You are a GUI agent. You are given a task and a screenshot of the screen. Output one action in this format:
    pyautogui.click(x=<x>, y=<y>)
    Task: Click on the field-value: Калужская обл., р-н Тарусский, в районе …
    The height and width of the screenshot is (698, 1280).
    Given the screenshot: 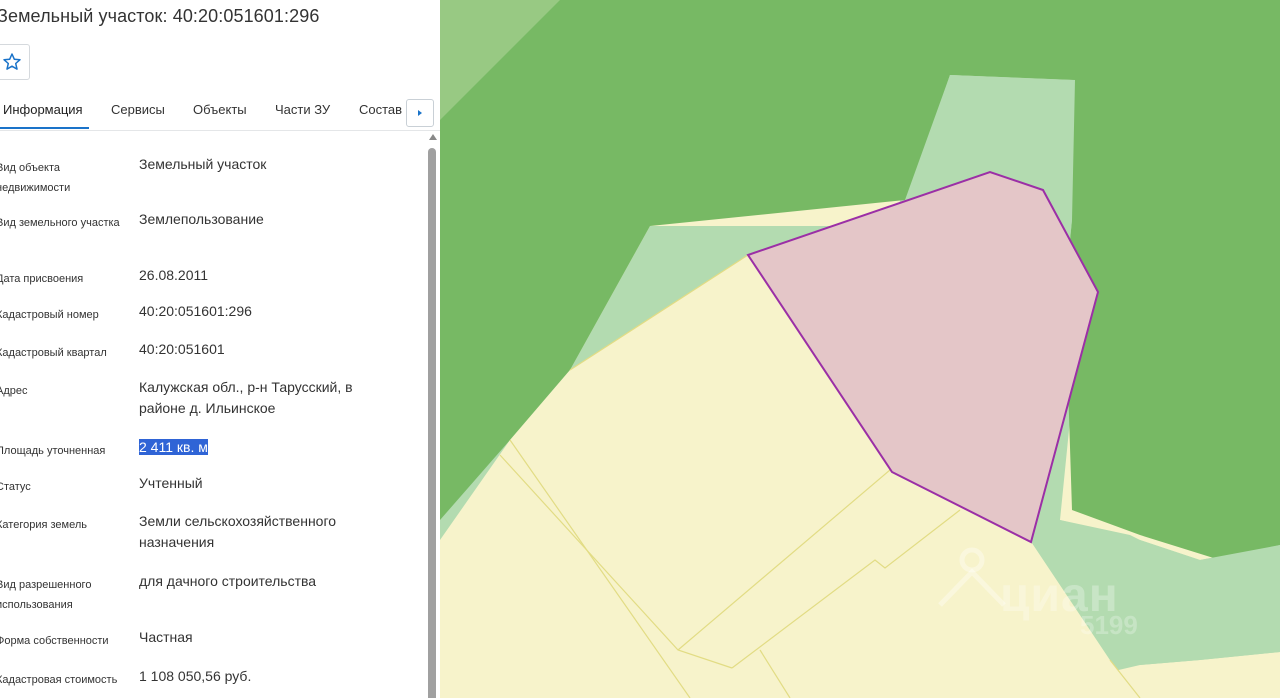 What is the action you would take?
    pyautogui.click(x=246, y=397)
    